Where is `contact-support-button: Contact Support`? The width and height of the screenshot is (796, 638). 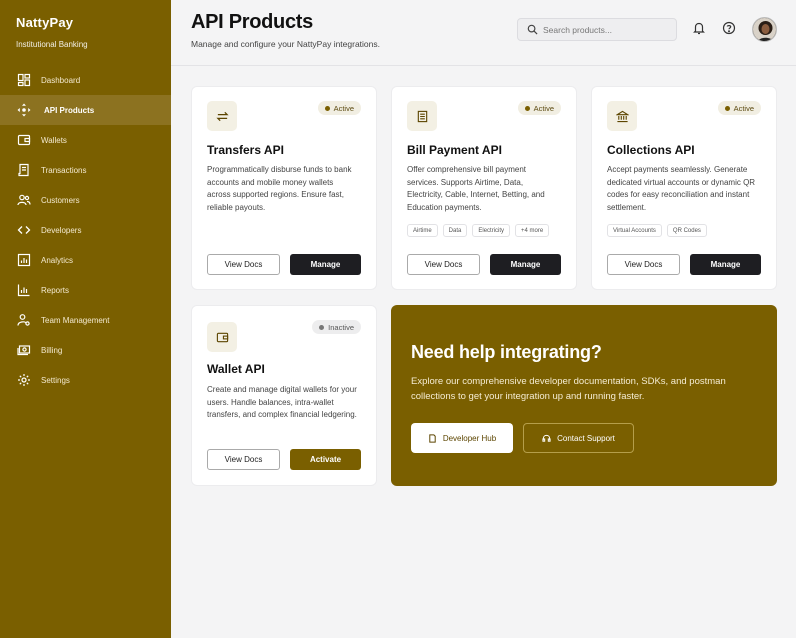 contact-support-button: Contact Support is located at coordinates (578, 438).